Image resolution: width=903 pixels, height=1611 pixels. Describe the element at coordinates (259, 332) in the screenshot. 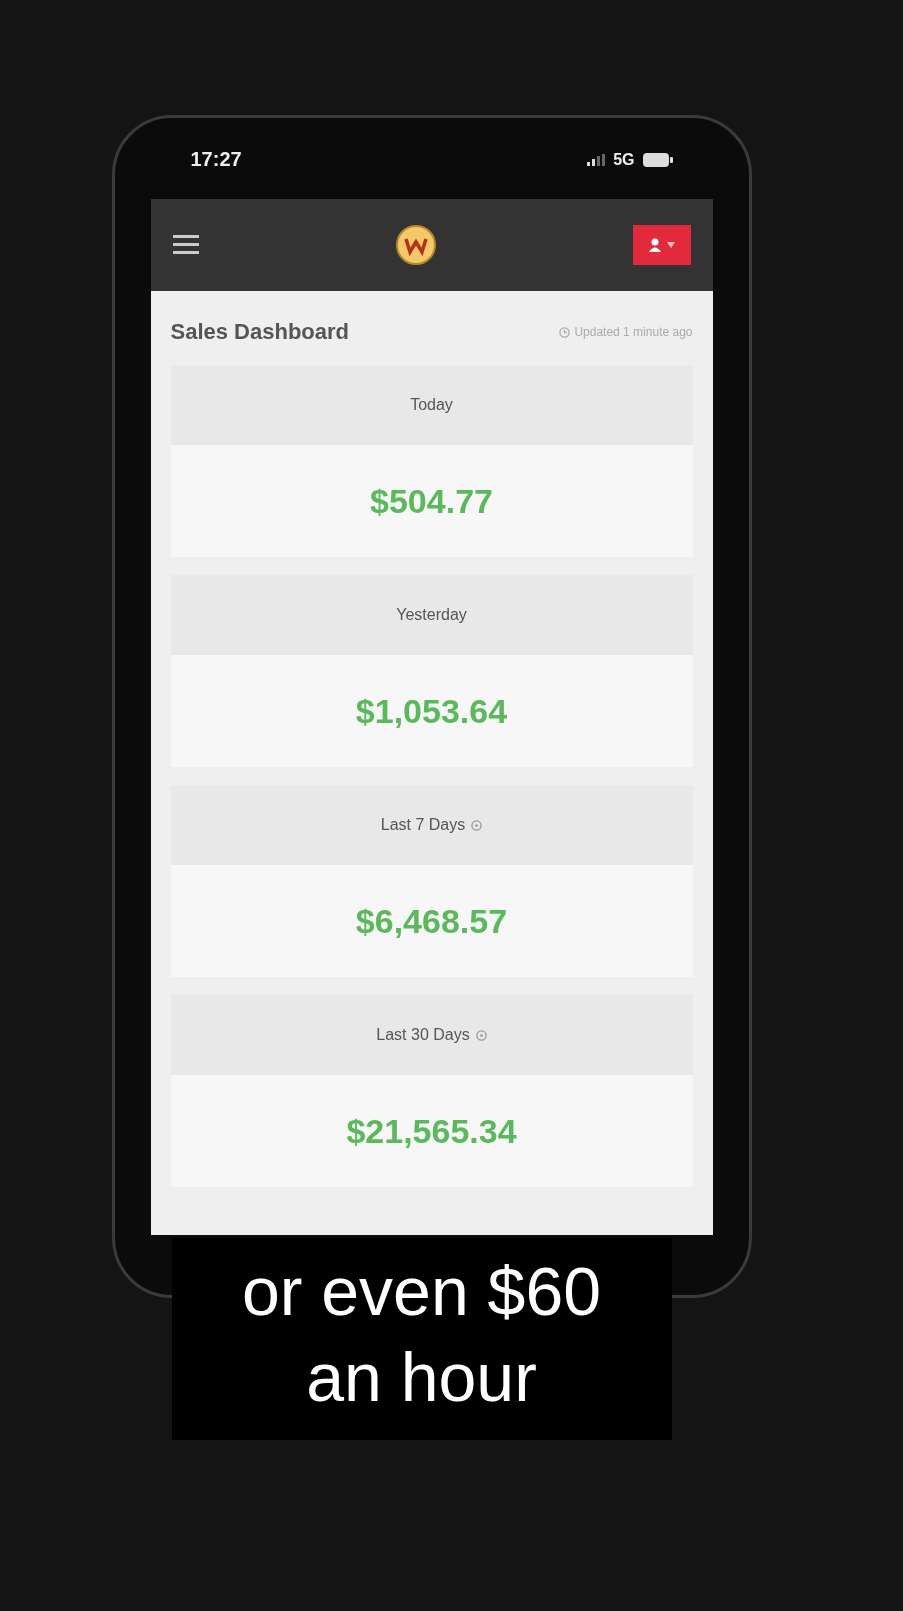

I see `dashboard-title: Sales Dashboard` at that location.